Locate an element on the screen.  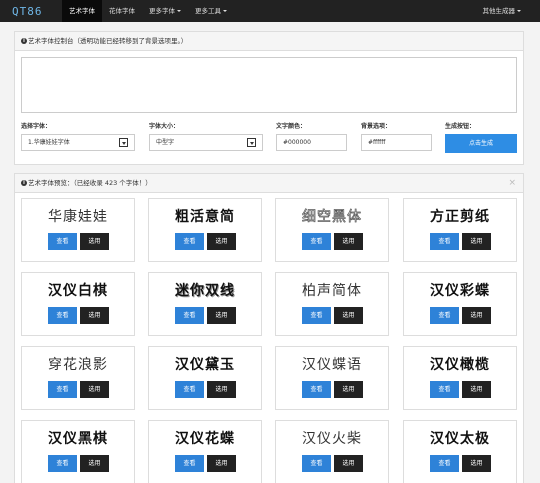
size-select-label: 字体大小： is located at coordinates (164, 126).